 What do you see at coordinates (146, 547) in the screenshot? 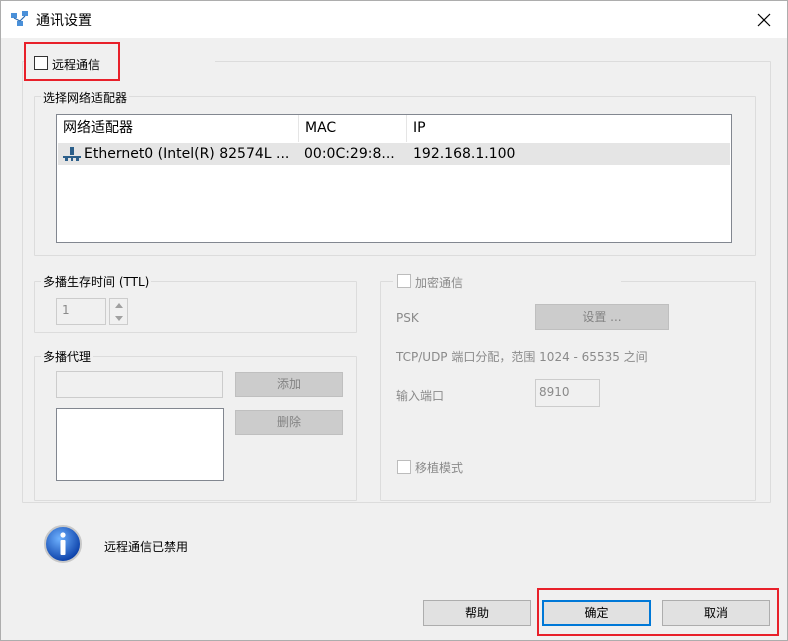
I see `status-text: 远程通信已禁用` at bounding box center [146, 547].